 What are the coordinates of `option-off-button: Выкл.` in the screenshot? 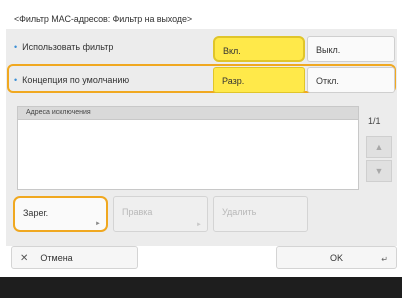 It's located at (351, 49).